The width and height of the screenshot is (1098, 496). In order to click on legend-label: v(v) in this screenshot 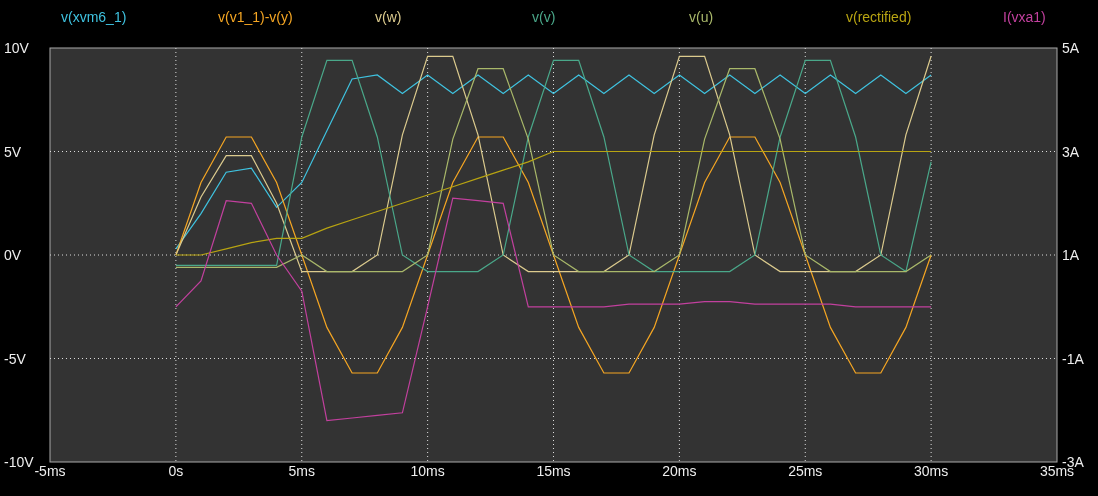, I will do `click(544, 17)`.